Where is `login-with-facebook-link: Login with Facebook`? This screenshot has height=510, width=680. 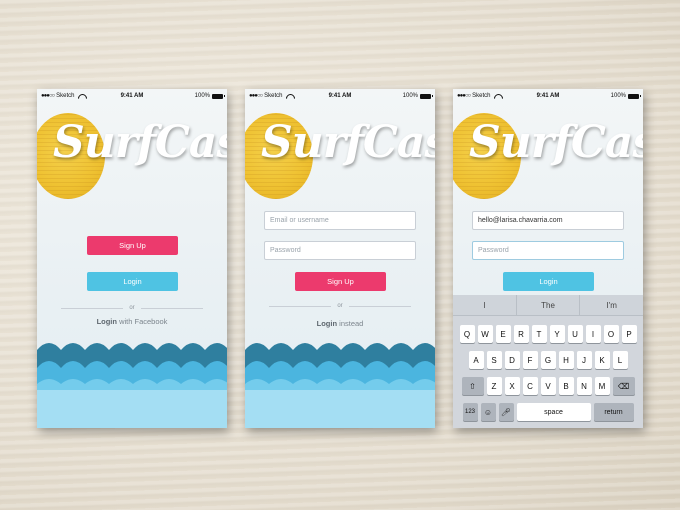
login-with-facebook-link: Login with Facebook is located at coordinates (132, 321).